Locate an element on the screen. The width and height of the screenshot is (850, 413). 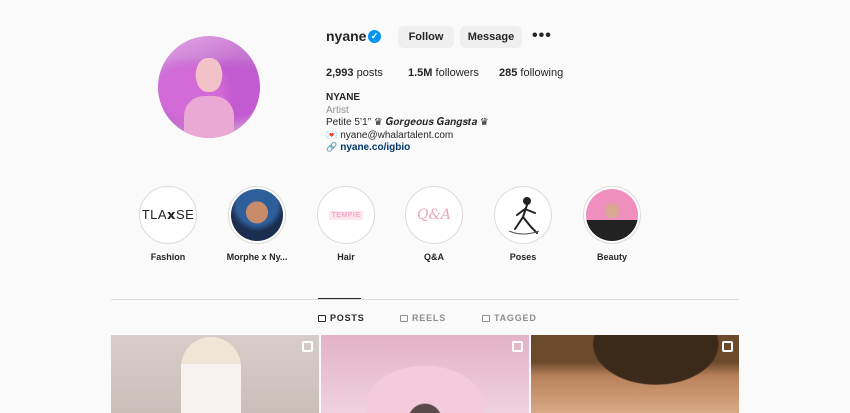
highlight-ring: TEMPIE is located at coordinates (346, 215).